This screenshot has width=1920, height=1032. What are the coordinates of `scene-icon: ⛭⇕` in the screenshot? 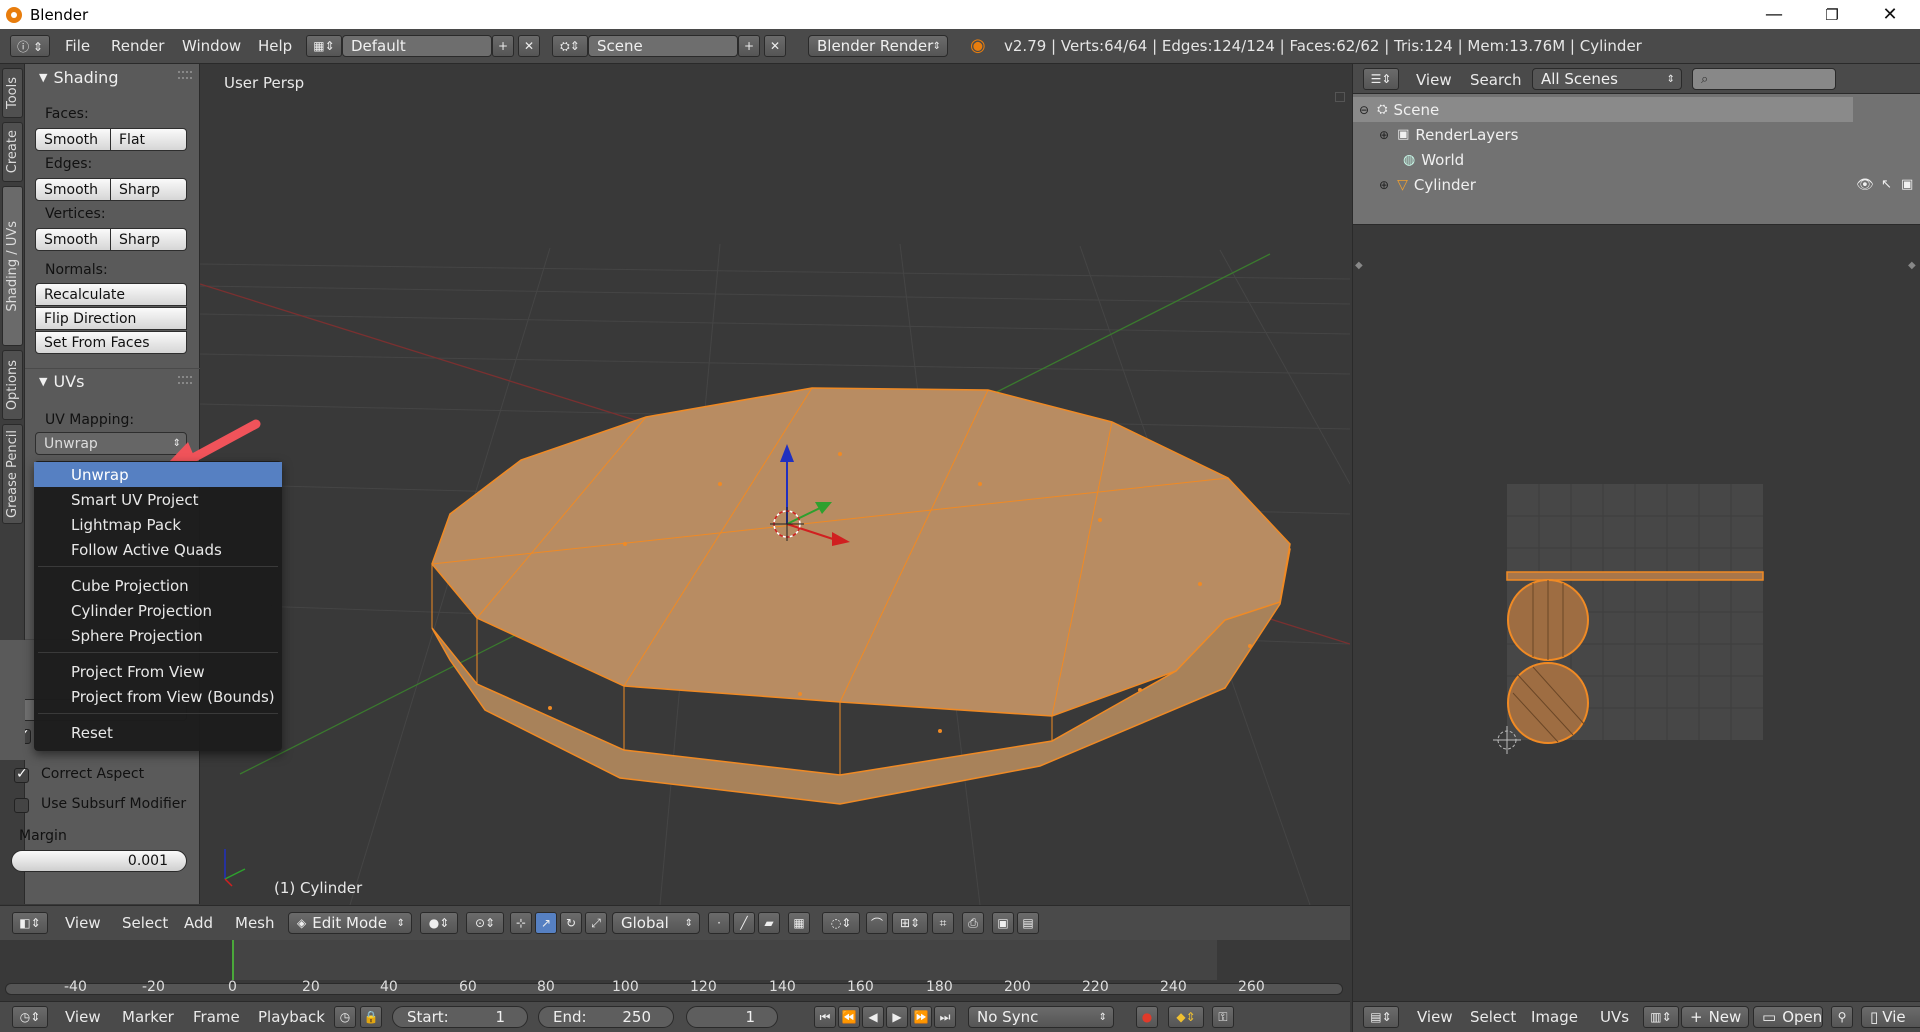 It's located at (570, 46).